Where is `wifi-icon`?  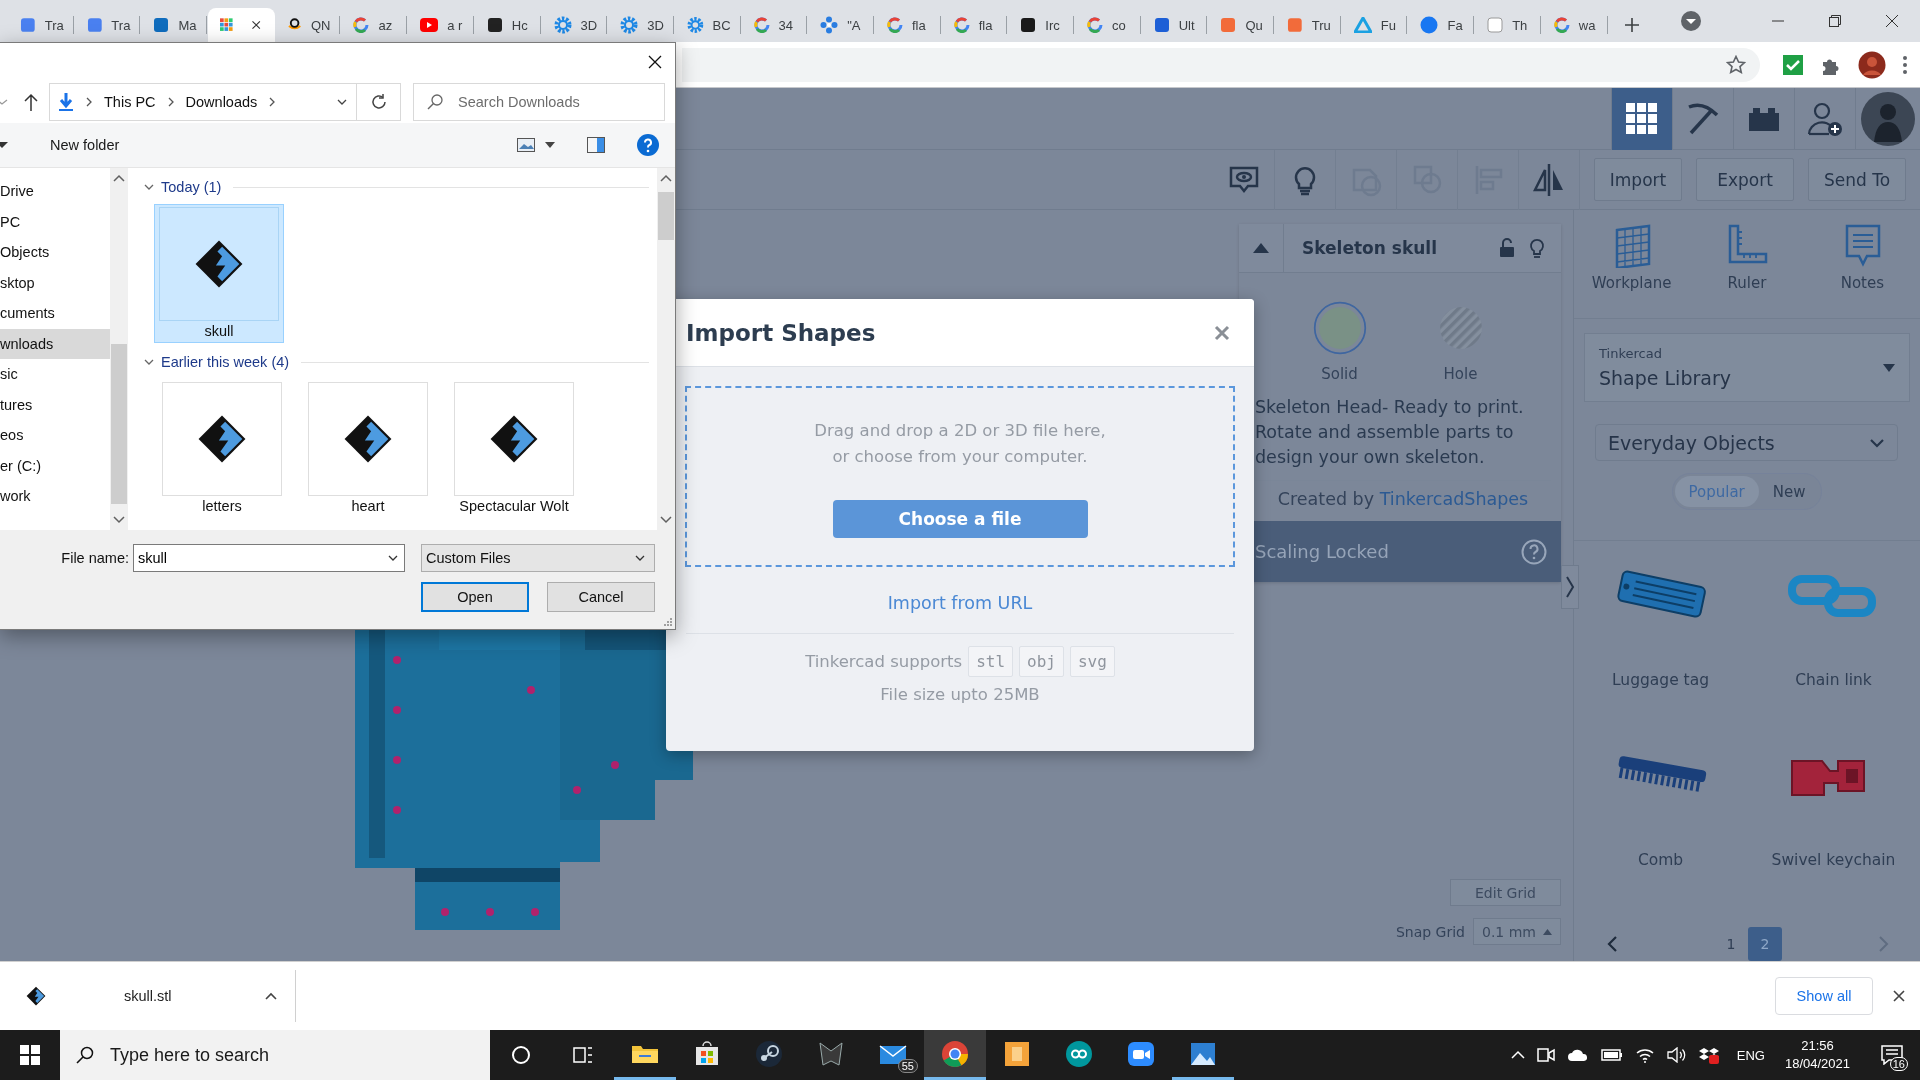
wifi-icon is located at coordinates (1644, 1055).